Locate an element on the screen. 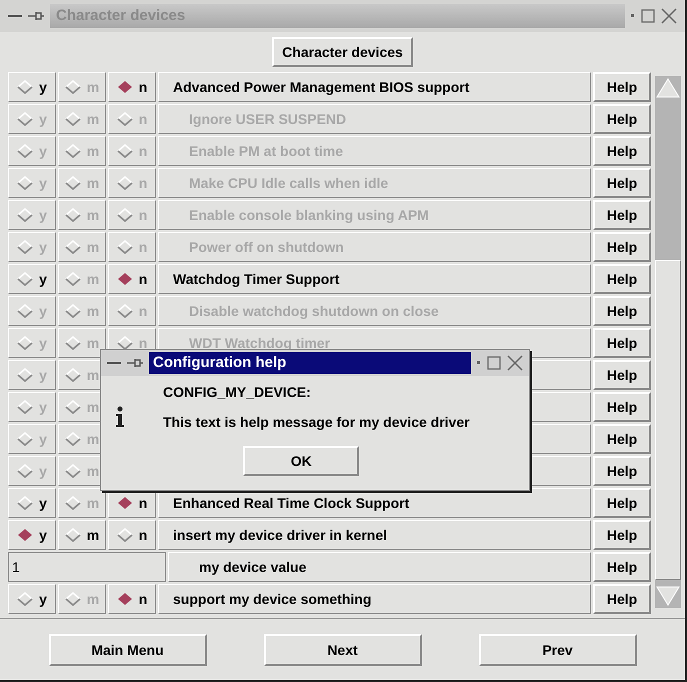  option-label: insert my device driver in kernel is located at coordinates (280, 535).